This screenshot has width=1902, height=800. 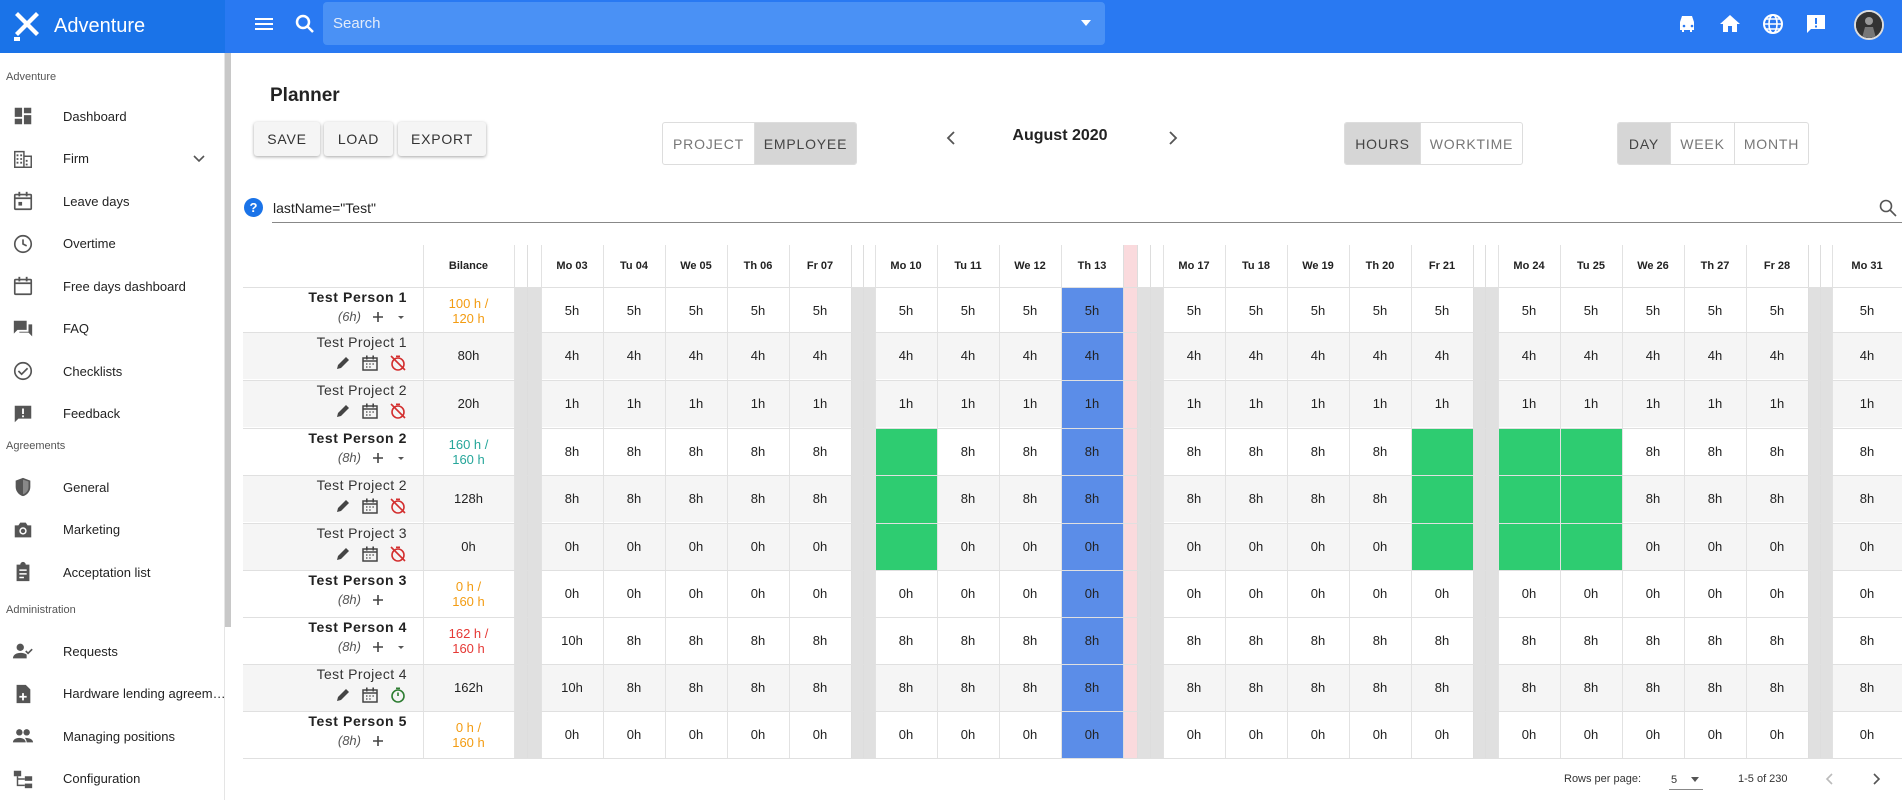 What do you see at coordinates (112, 201) in the screenshot?
I see `sidebar-item-leave-days: Leave days` at bounding box center [112, 201].